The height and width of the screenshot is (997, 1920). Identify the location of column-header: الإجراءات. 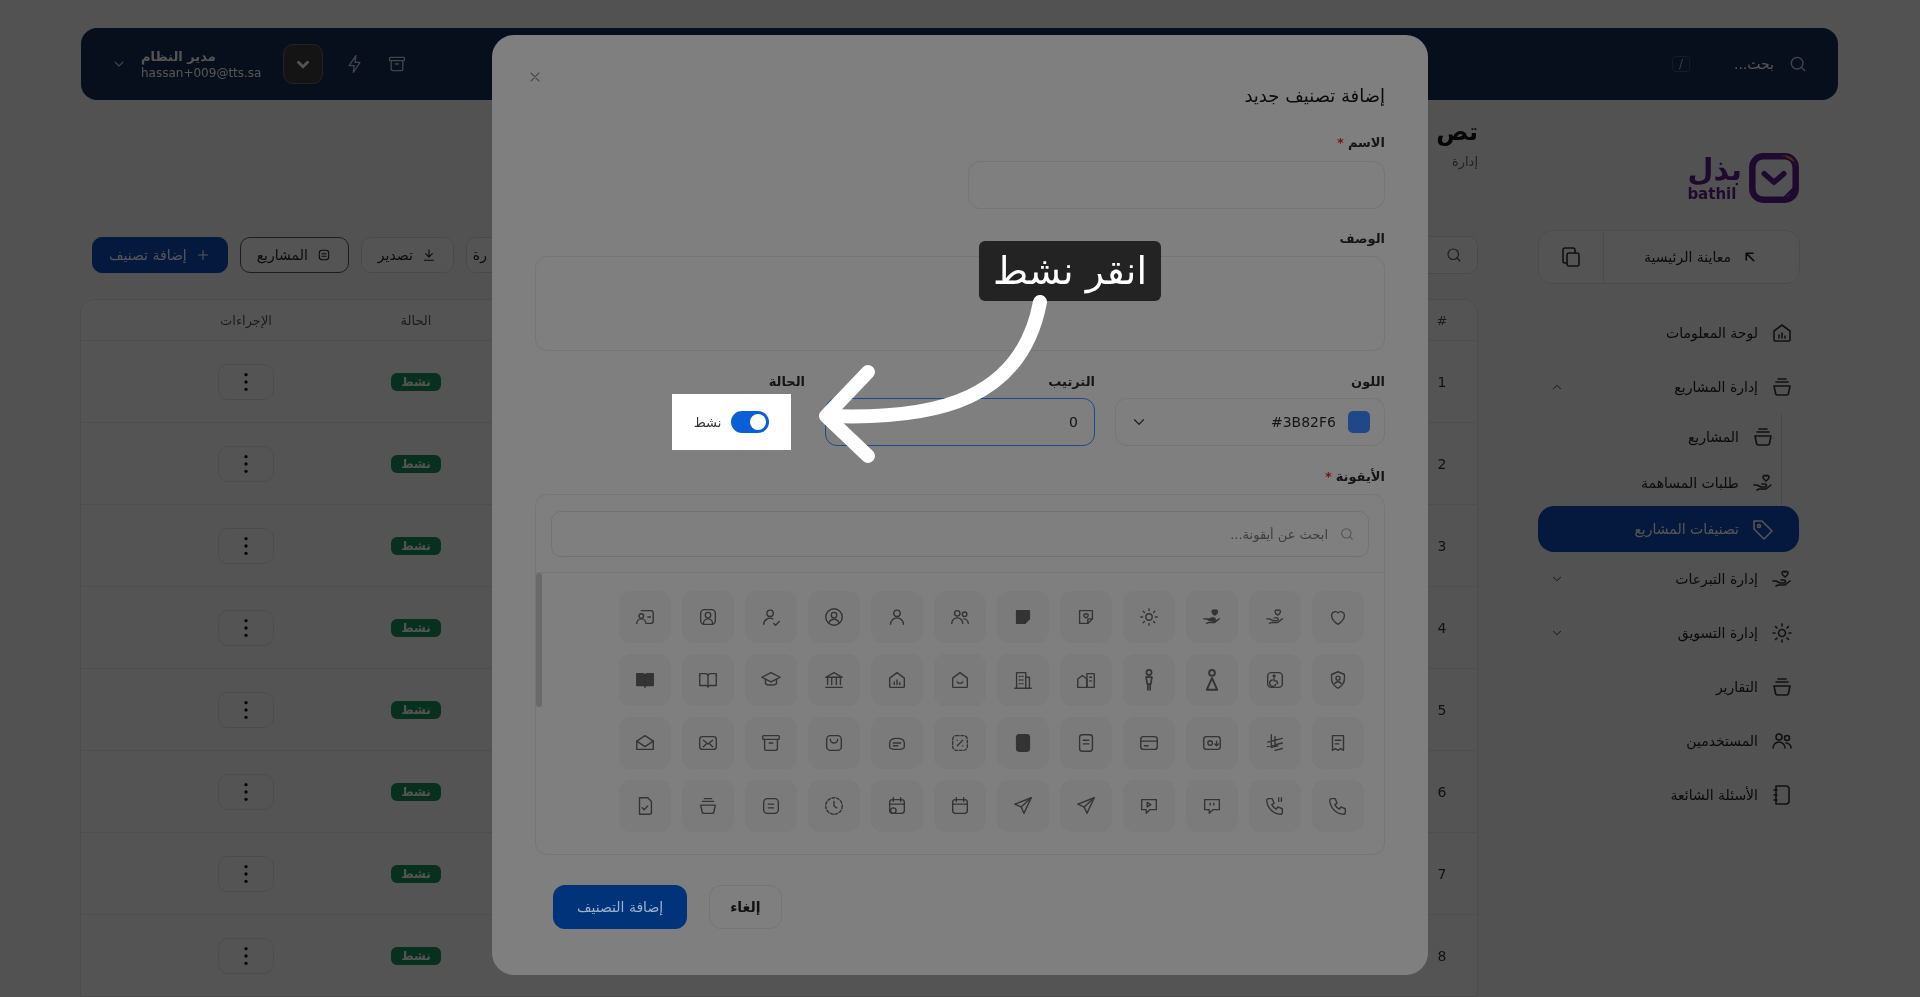
(246, 320).